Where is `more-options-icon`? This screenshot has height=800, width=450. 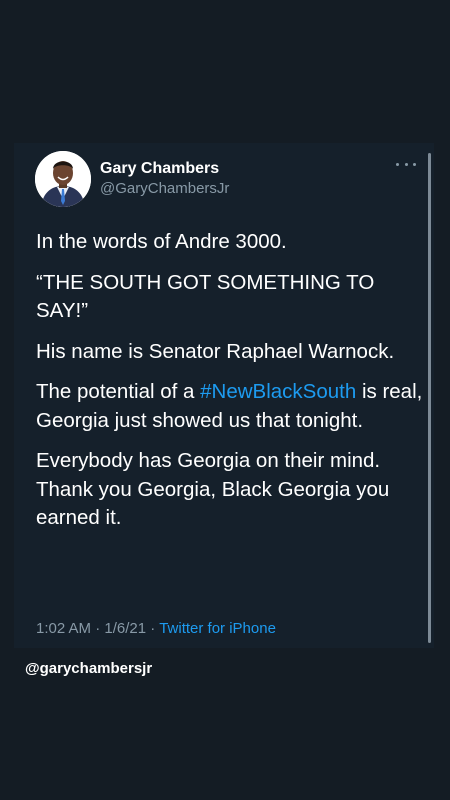 more-options-icon is located at coordinates (406, 164).